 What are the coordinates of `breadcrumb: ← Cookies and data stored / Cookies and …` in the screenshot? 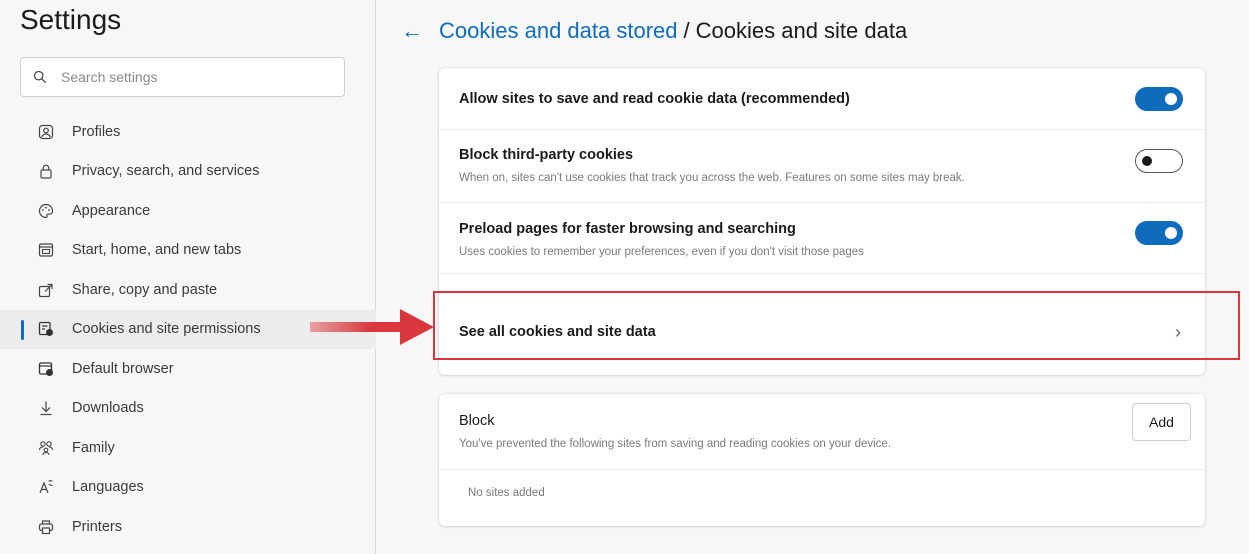 It's located at (654, 31).